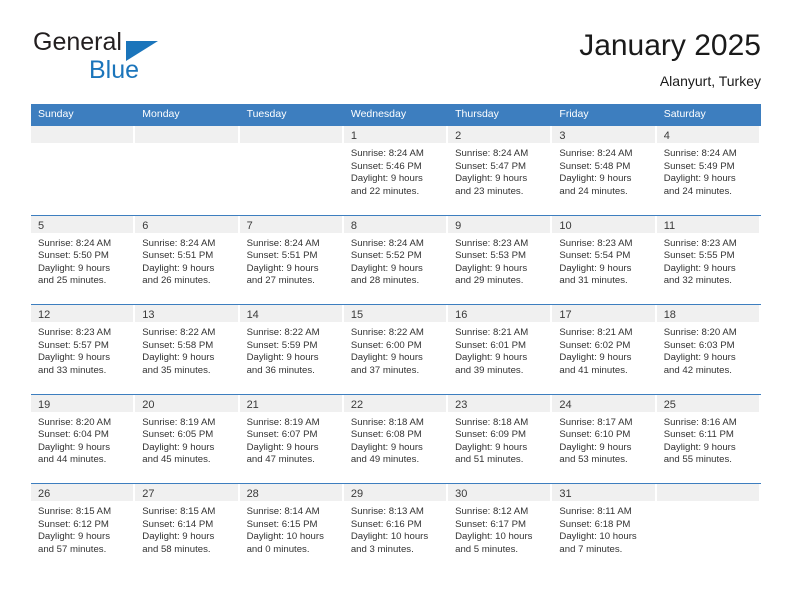  I want to click on day-number: 21, so click(252, 404).